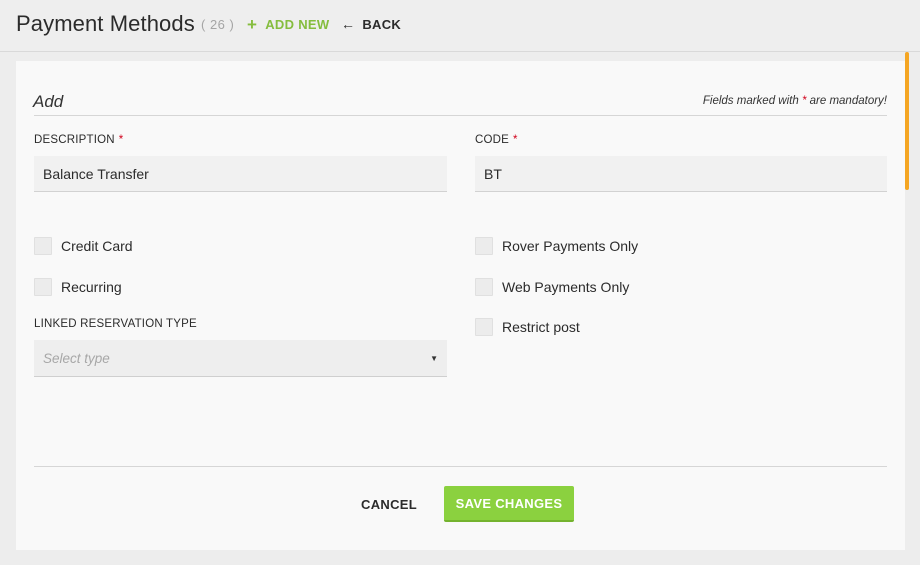 The width and height of the screenshot is (920, 565). Describe the element at coordinates (681, 174) in the screenshot. I see `code-input` at that location.